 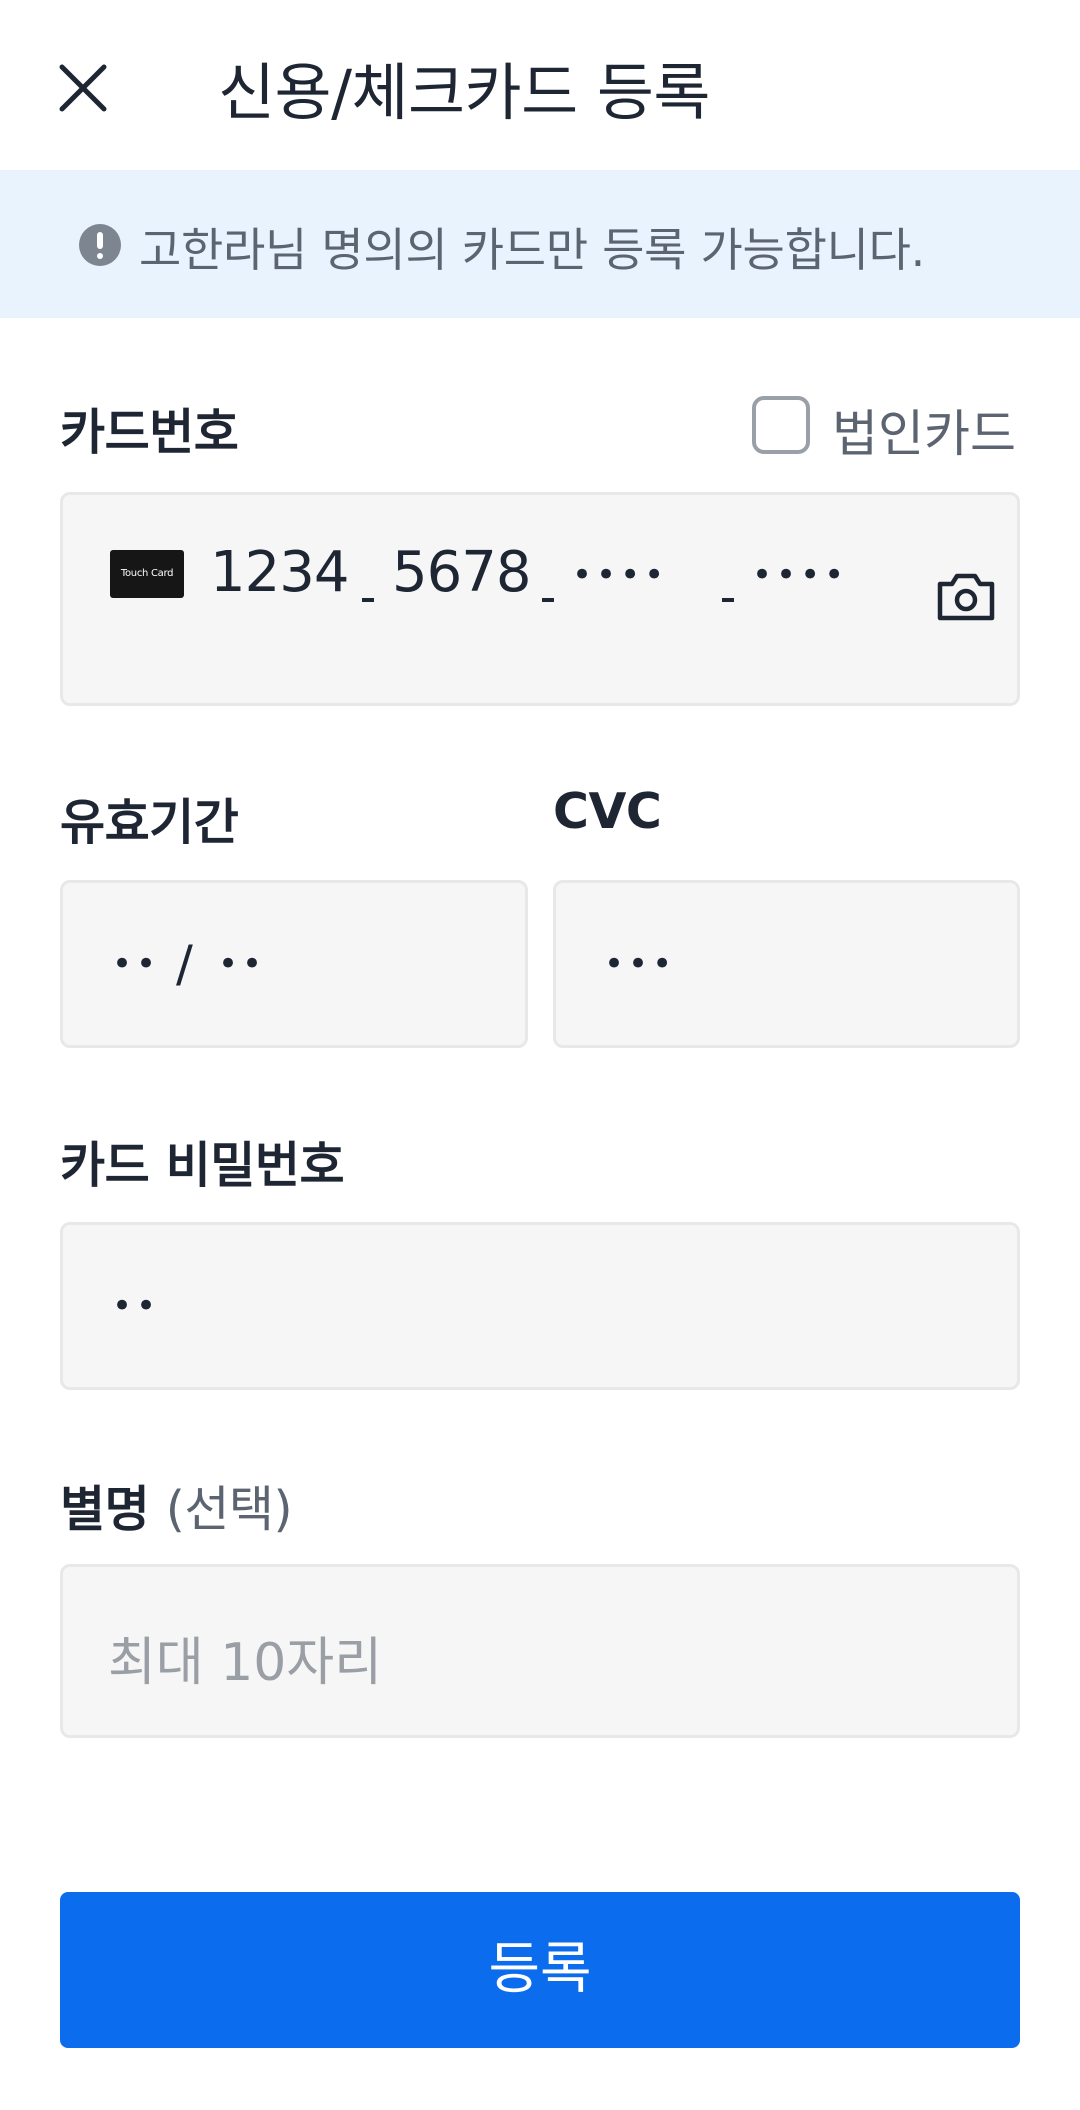 I want to click on register-button-label: 등록, so click(x=540, y=1969).